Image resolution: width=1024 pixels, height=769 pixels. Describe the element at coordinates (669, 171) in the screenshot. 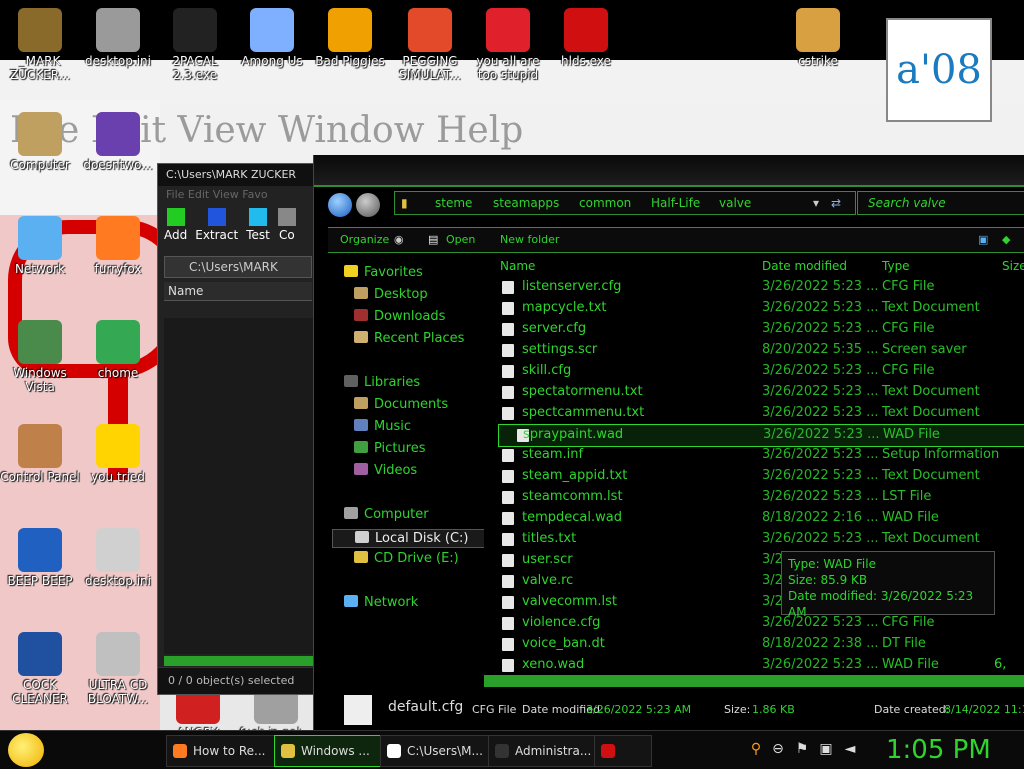

I see `explorer-title-bar` at that location.